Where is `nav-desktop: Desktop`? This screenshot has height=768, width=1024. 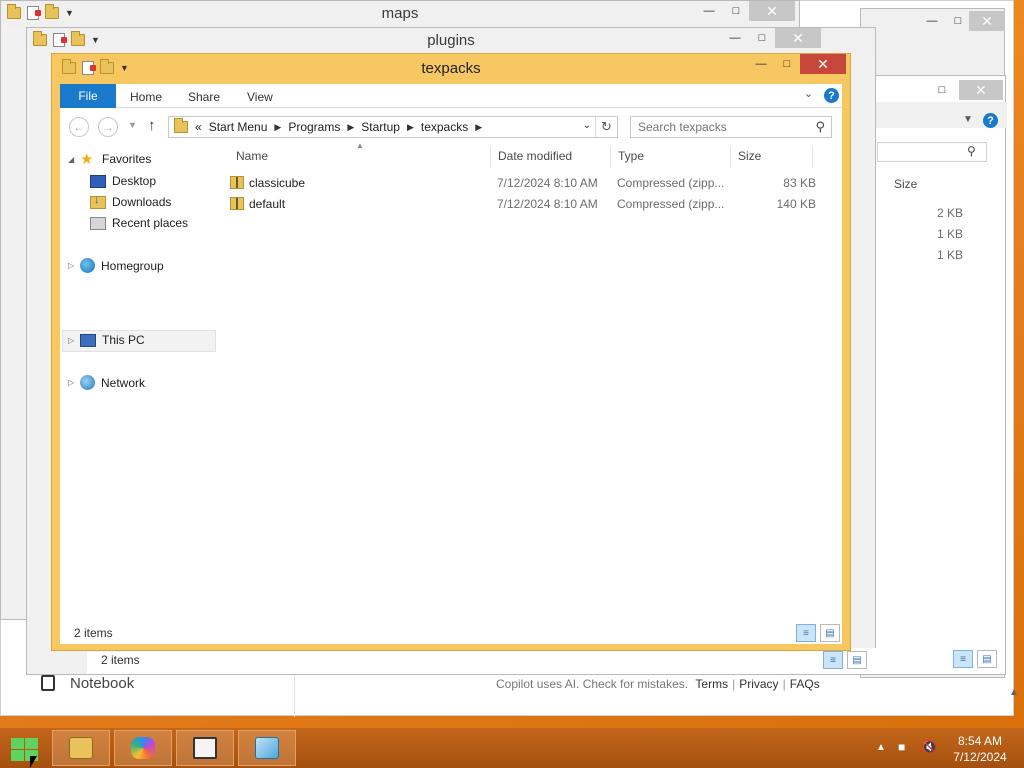 nav-desktop: Desktop is located at coordinates (123, 181).